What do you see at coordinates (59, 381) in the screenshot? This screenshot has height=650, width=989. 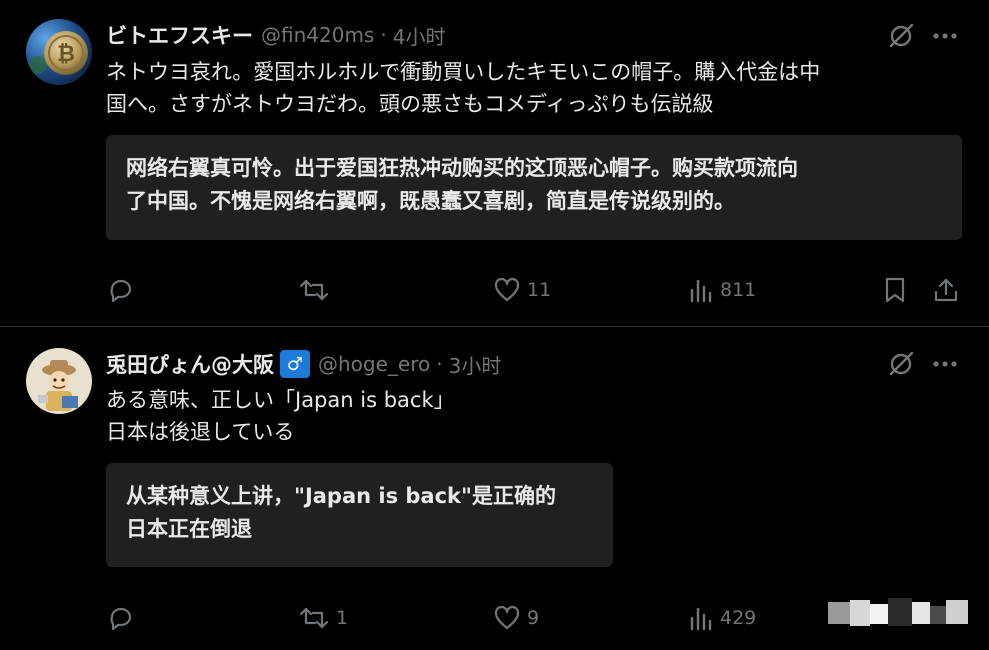 I see `avatar` at bounding box center [59, 381].